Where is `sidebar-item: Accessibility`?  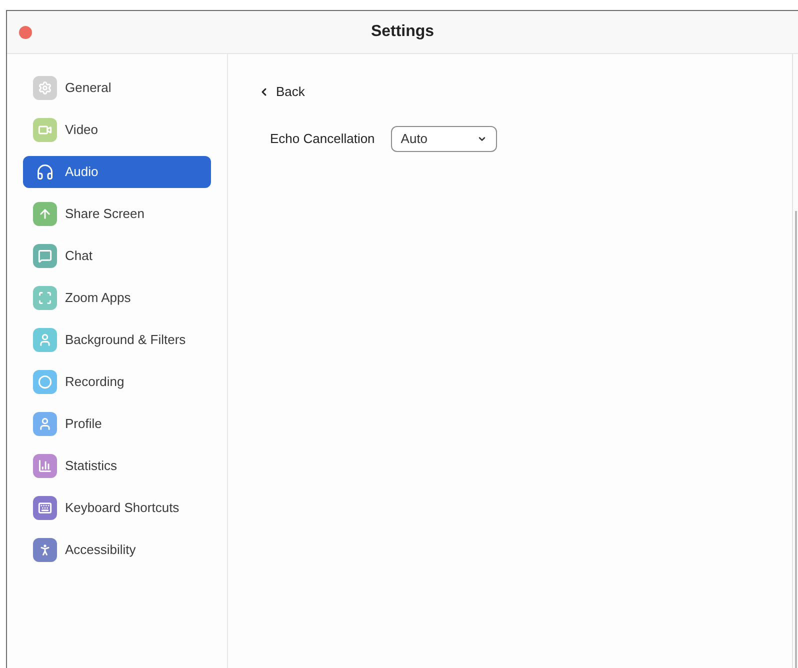
sidebar-item: Accessibility is located at coordinates (117, 550).